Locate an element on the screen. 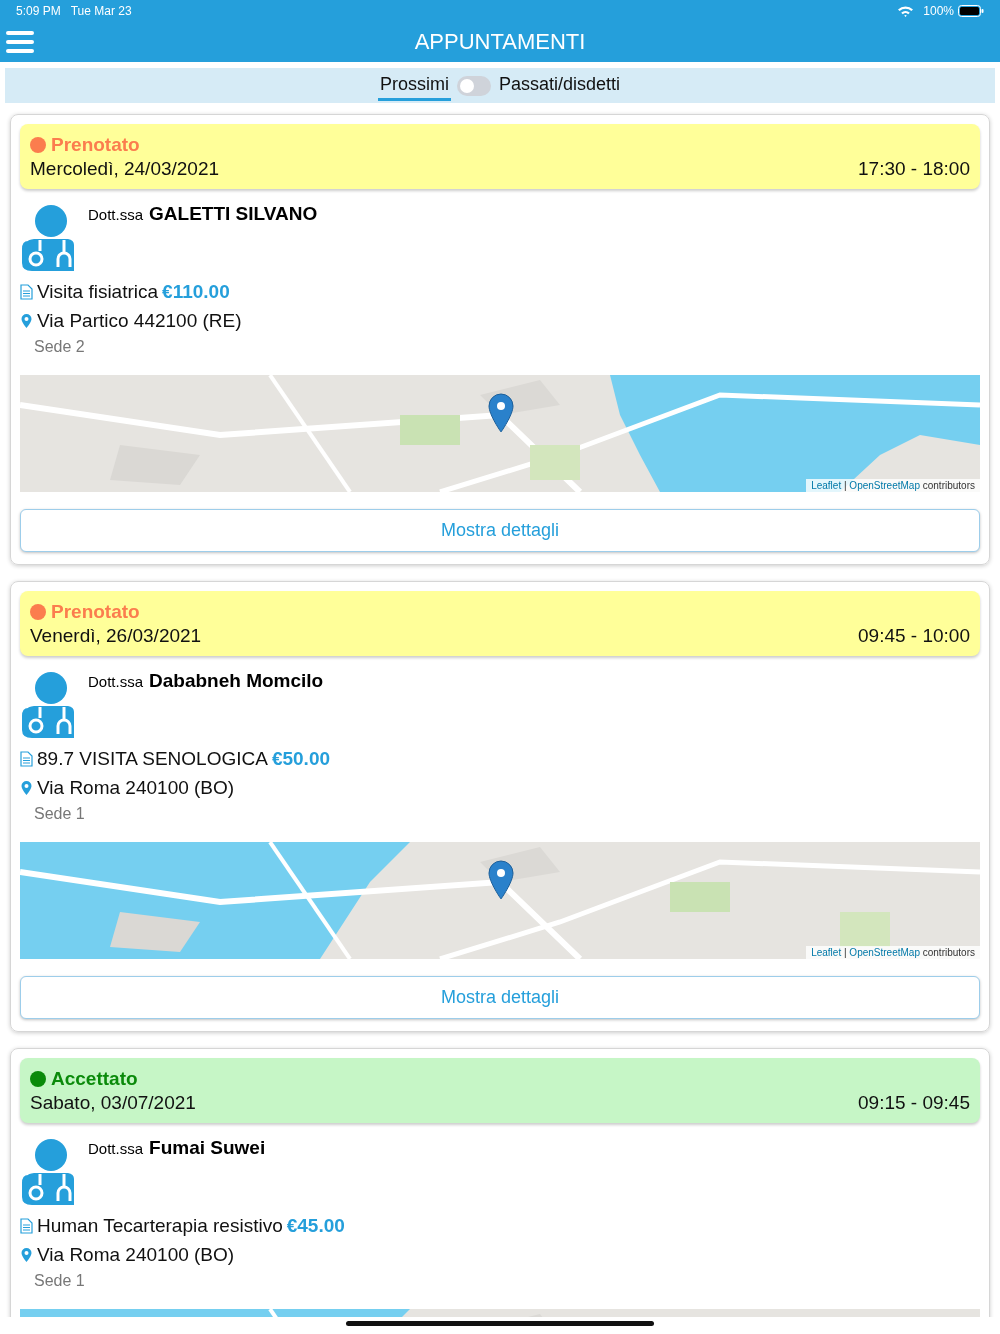 The height and width of the screenshot is (1334, 1000). battery-level: 100% is located at coordinates (938, 11).